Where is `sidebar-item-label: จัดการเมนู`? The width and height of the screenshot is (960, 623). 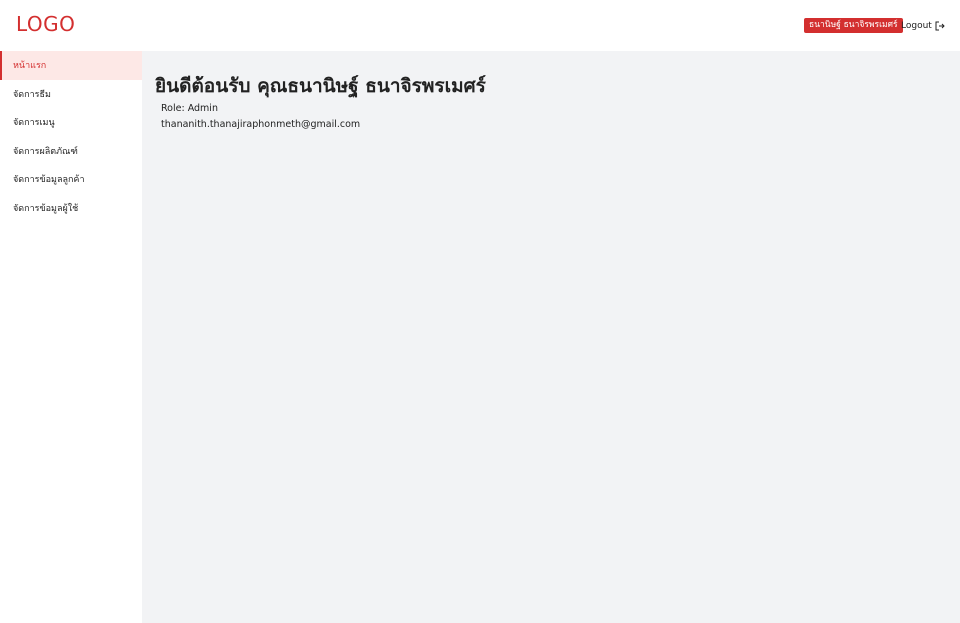
sidebar-item-label: จัดการเมนู is located at coordinates (34, 123).